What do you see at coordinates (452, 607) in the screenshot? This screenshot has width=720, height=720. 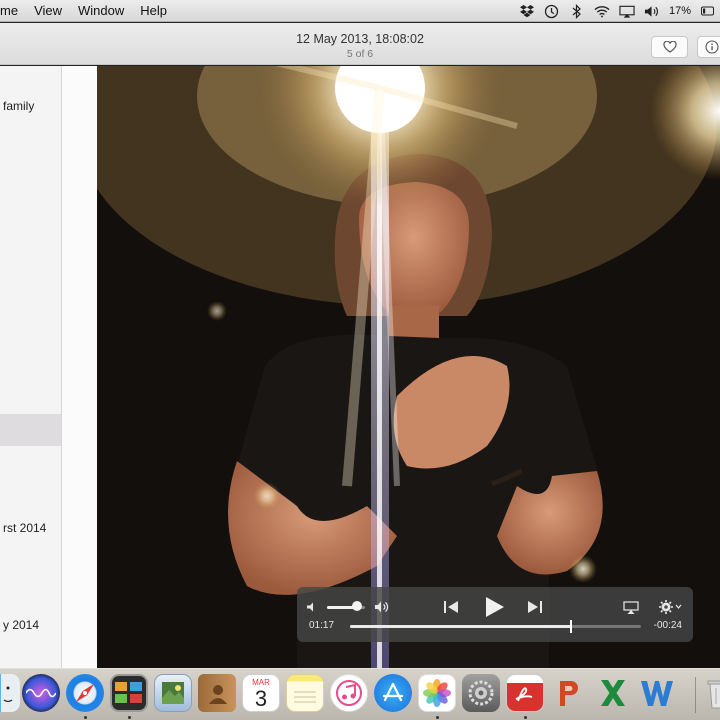 I see `rewind-icon` at bounding box center [452, 607].